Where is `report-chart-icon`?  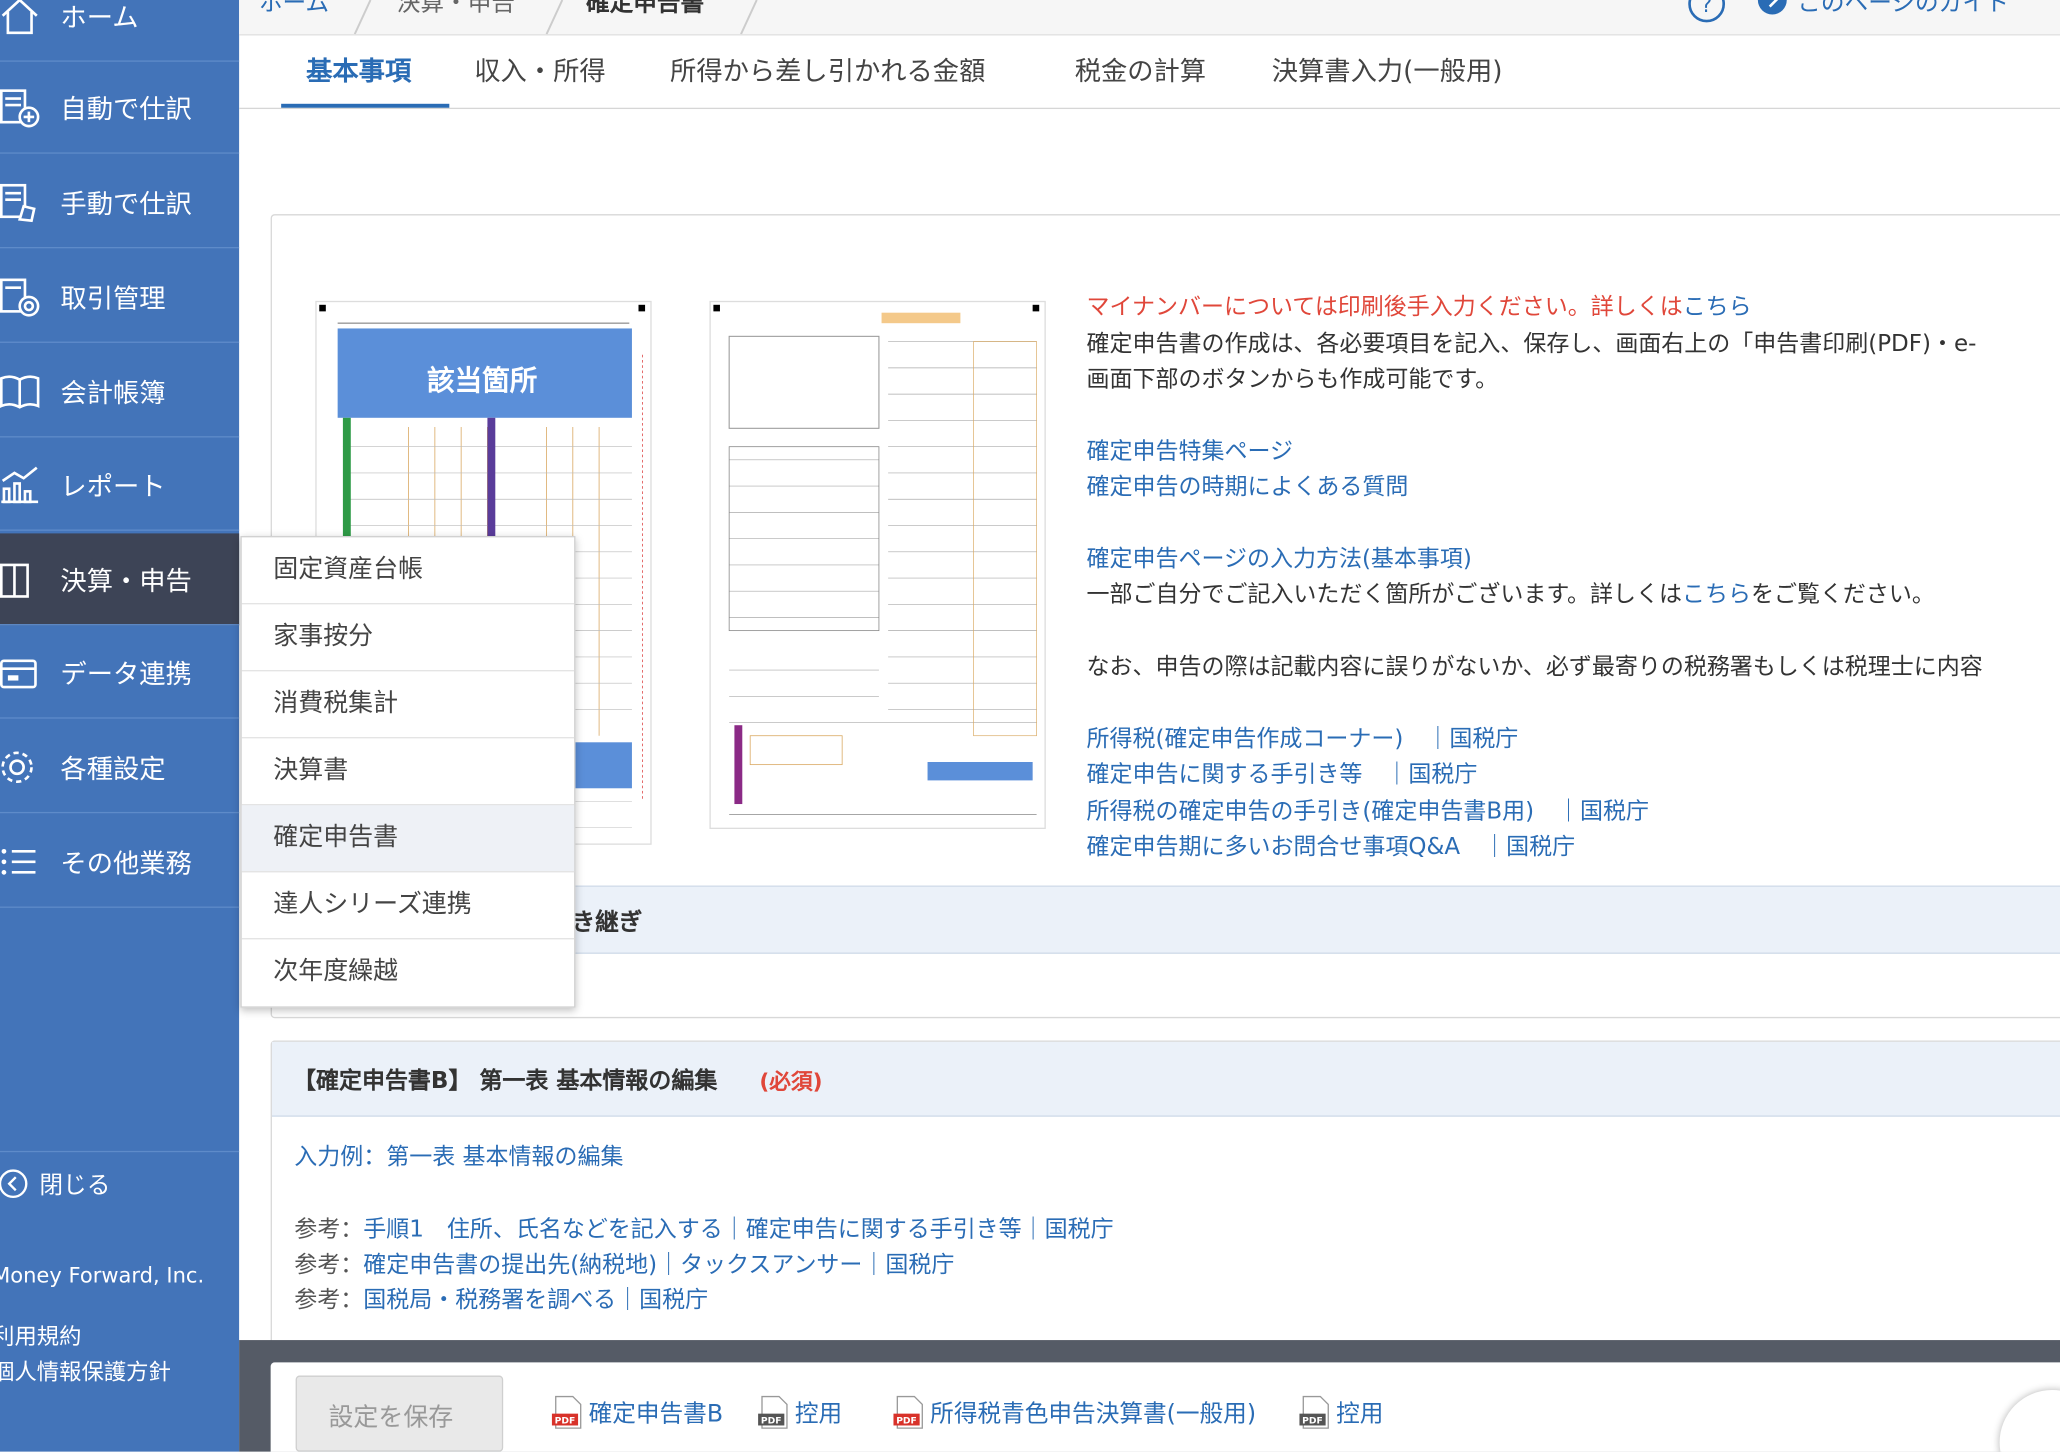
report-chart-icon is located at coordinates (20, 484).